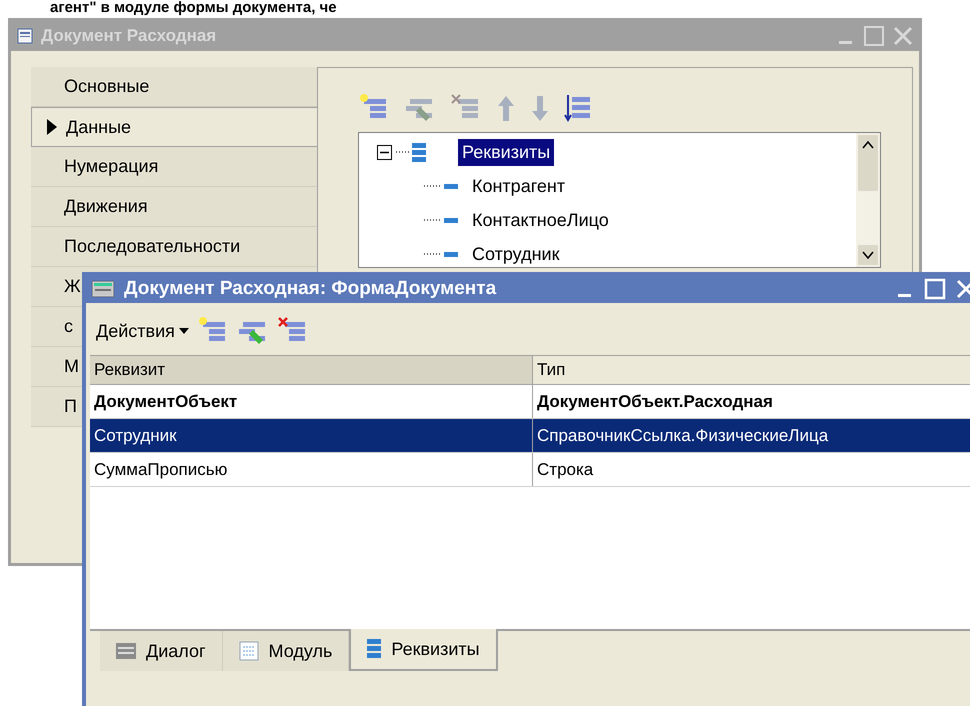  Describe the element at coordinates (374, 649) in the screenshot. I see `attributes-icon` at that location.